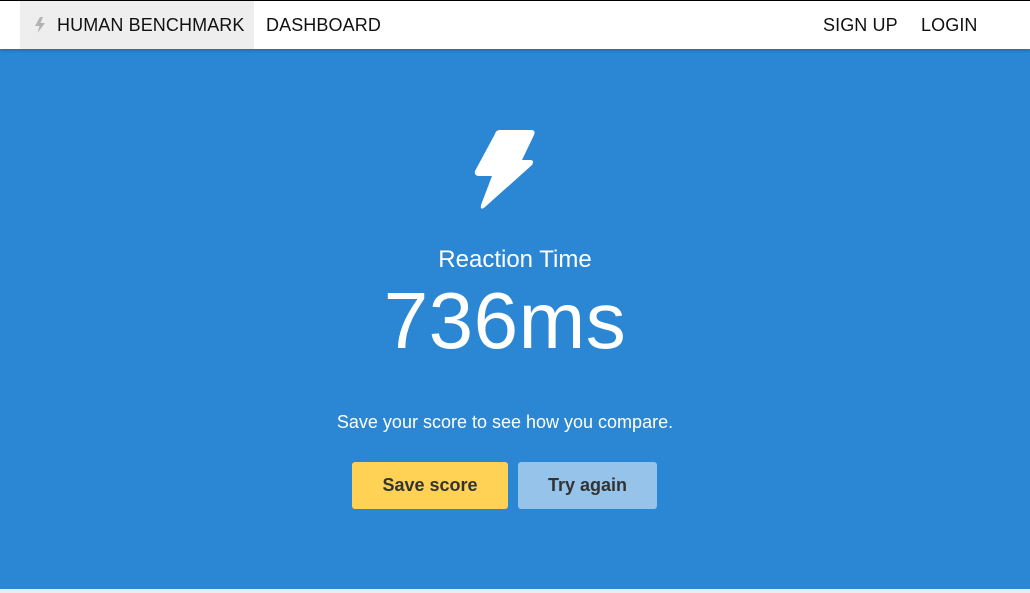 This screenshot has width=1030, height=593. I want to click on nav-signup-link: SIGN UP, so click(860, 25).